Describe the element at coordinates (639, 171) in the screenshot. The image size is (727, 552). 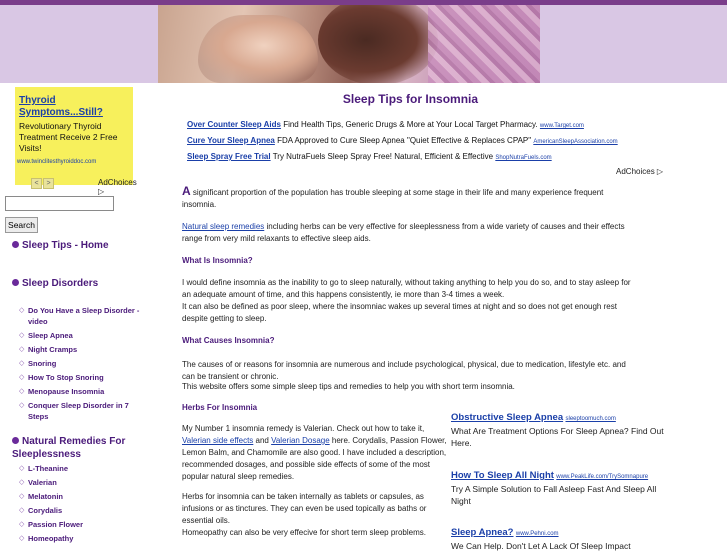
I see `adchoices-link: AdChoices ▷` at that location.